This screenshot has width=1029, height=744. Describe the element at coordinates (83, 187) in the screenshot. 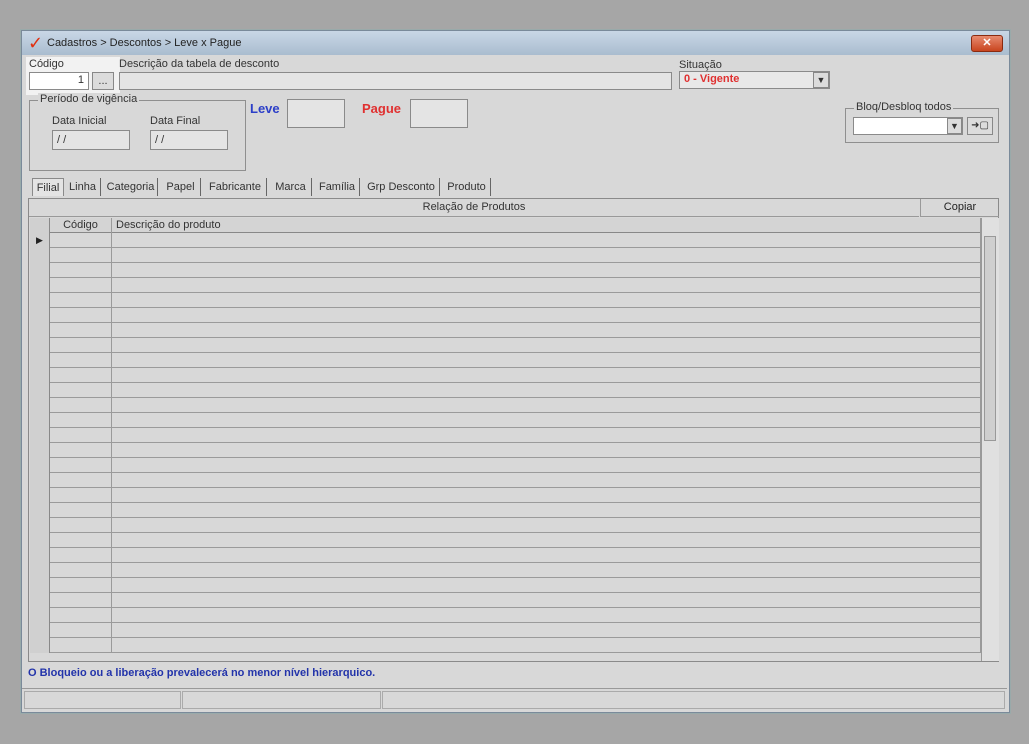

I see `tab-linha: Linha` at that location.